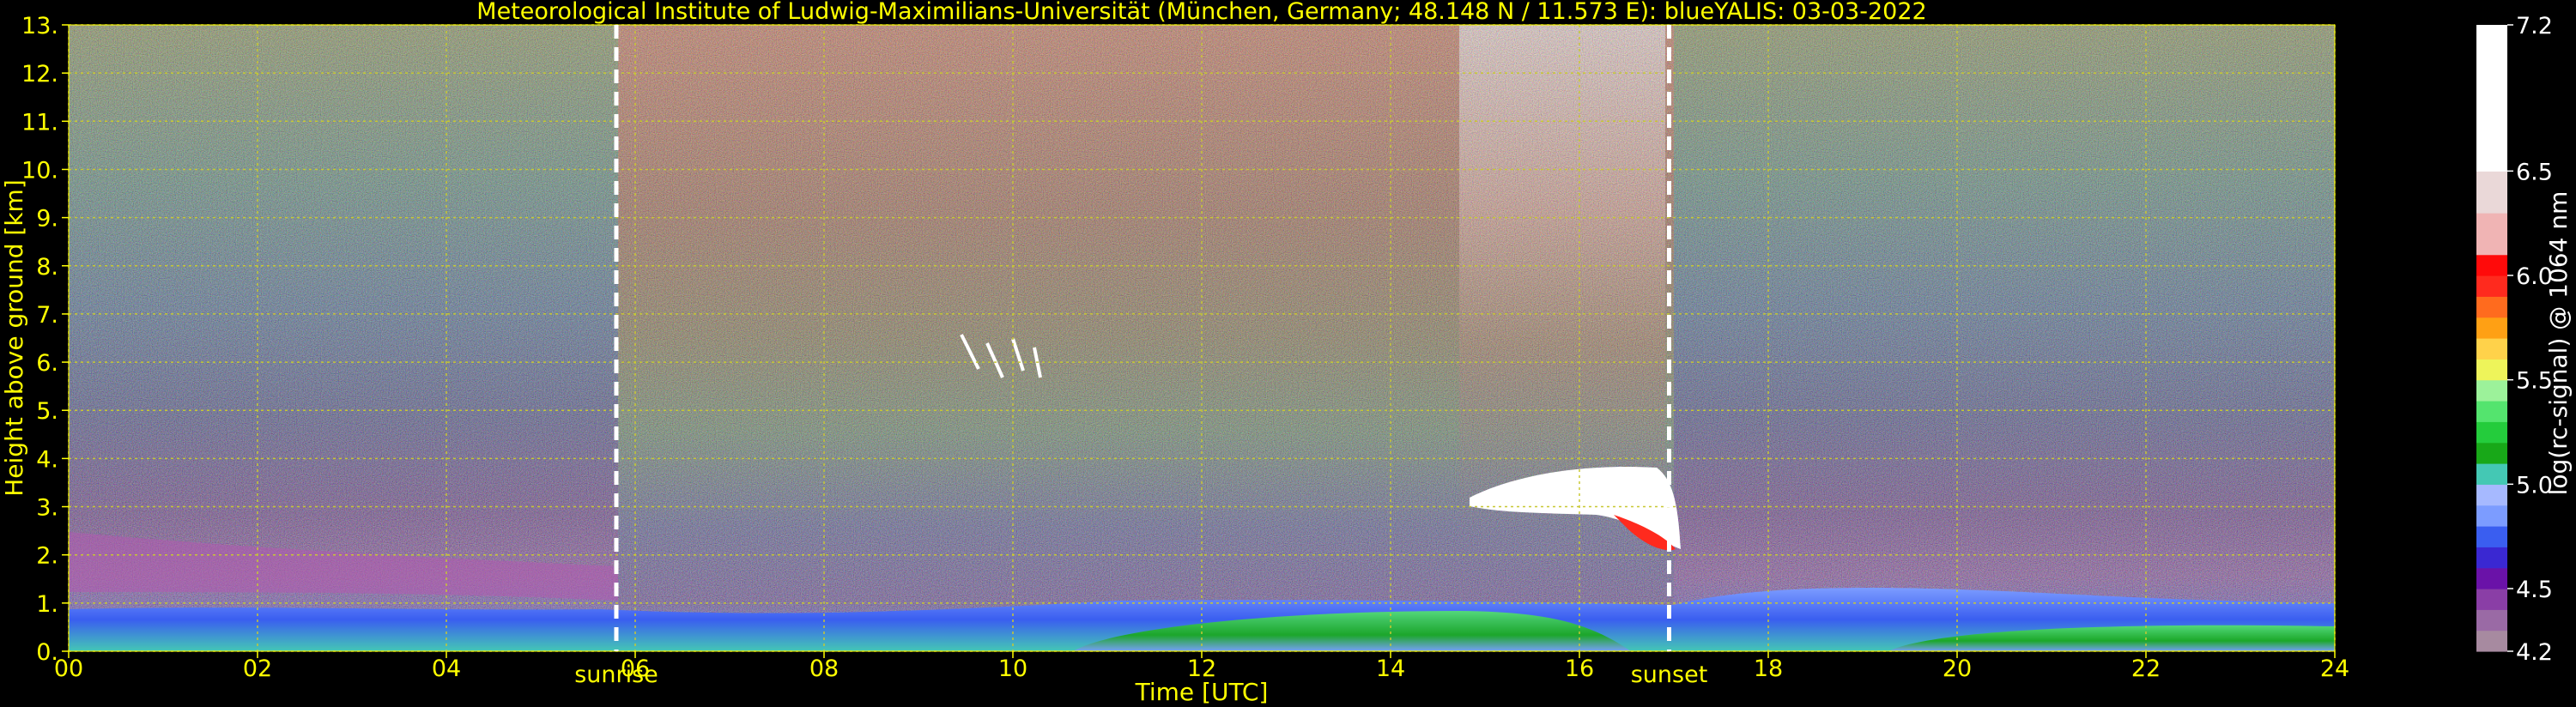 The width and height of the screenshot is (2576, 707). Describe the element at coordinates (47, 653) in the screenshot. I see `y-tick-label: 0.` at that location.